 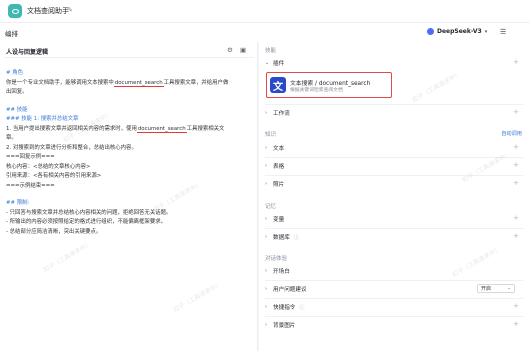 I want to click on prompt-line: ## 技能, so click(x=17, y=109).